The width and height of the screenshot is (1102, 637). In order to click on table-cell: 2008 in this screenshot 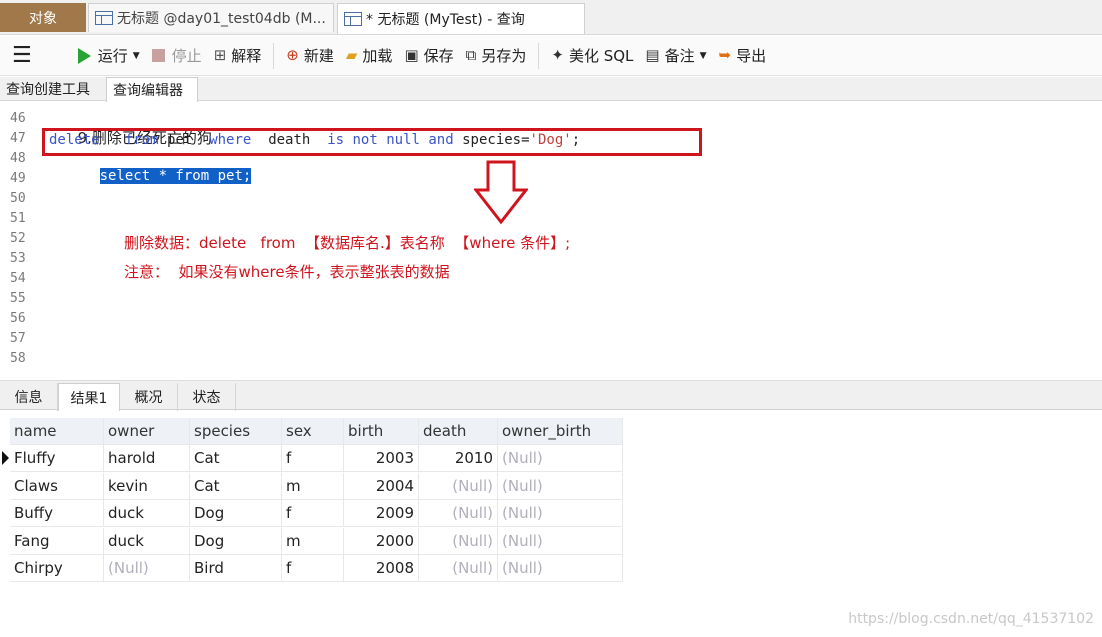, I will do `click(381, 568)`.